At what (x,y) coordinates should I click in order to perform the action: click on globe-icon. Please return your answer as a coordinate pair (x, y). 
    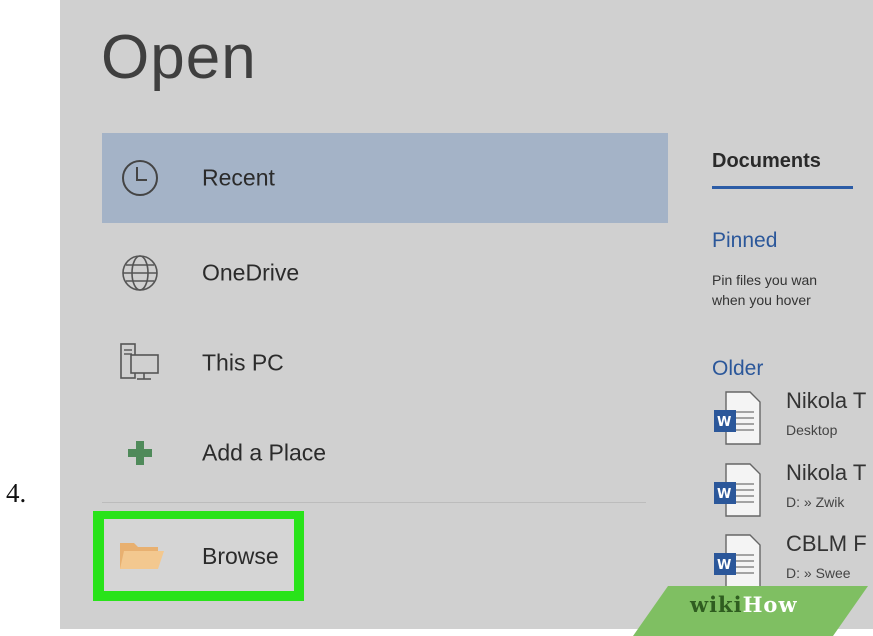
    Looking at the image, I should click on (140, 273).